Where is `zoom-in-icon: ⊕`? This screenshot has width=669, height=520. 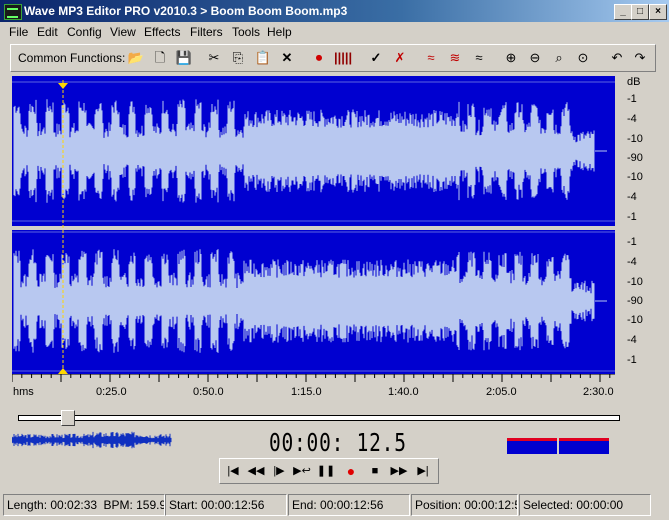 zoom-in-icon: ⊕ is located at coordinates (511, 58).